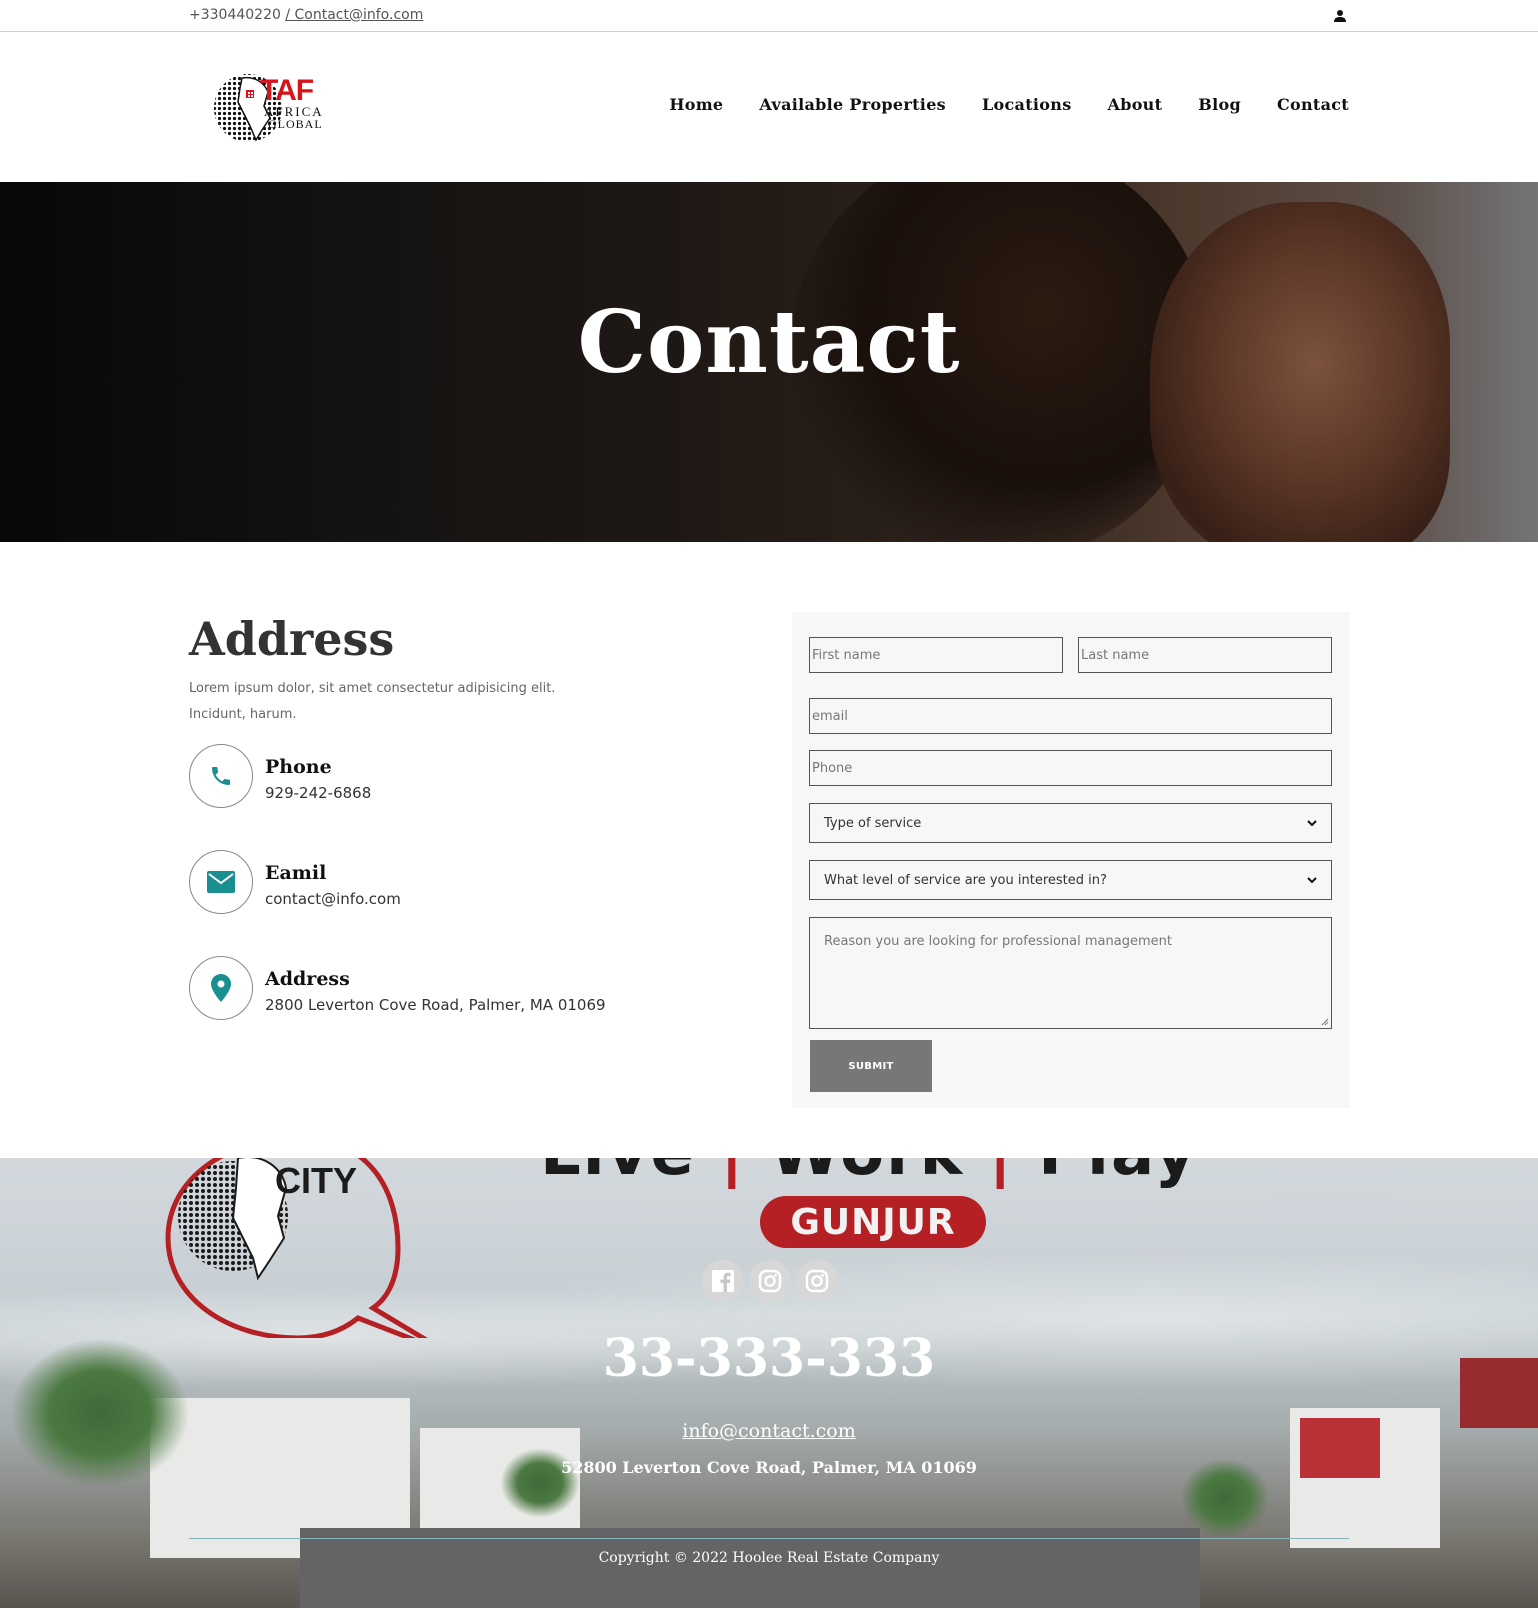 This screenshot has width=1538, height=1608. I want to click on site-logo: TAF AFRICA GLOBAL, so click(277, 106).